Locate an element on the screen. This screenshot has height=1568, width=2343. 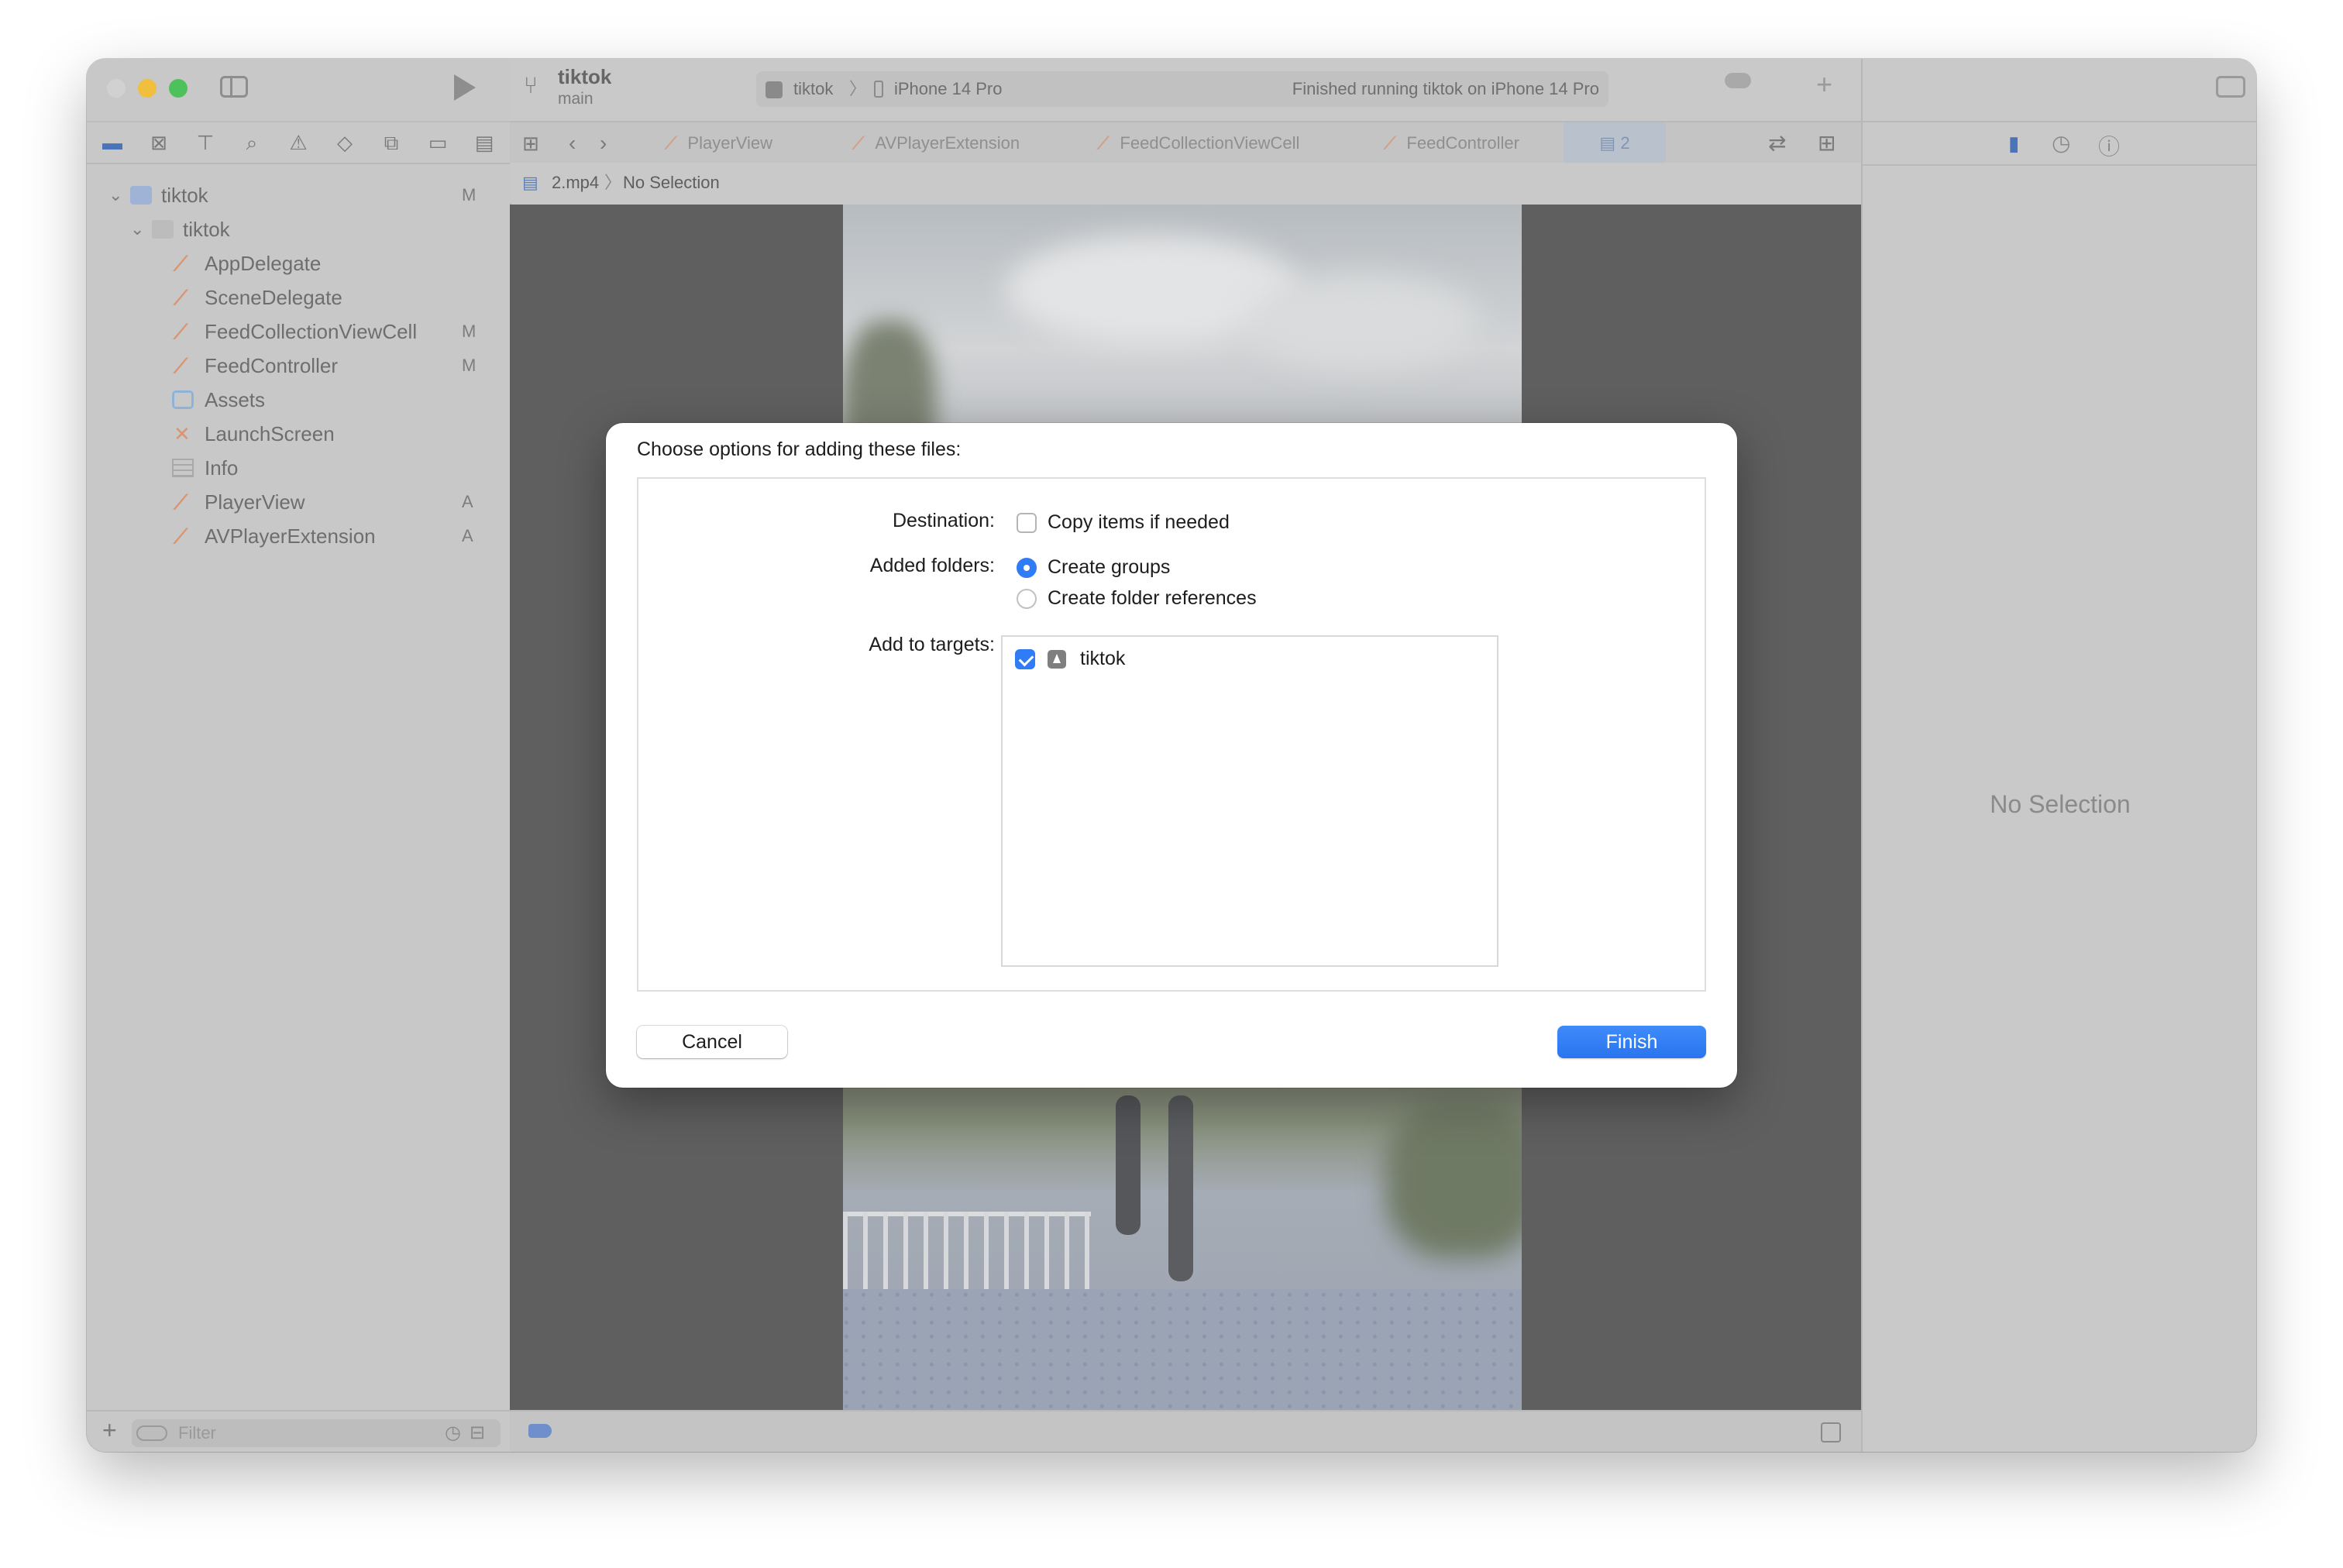
filter-input: Filter ◷ ⊟ is located at coordinates (316, 1433).